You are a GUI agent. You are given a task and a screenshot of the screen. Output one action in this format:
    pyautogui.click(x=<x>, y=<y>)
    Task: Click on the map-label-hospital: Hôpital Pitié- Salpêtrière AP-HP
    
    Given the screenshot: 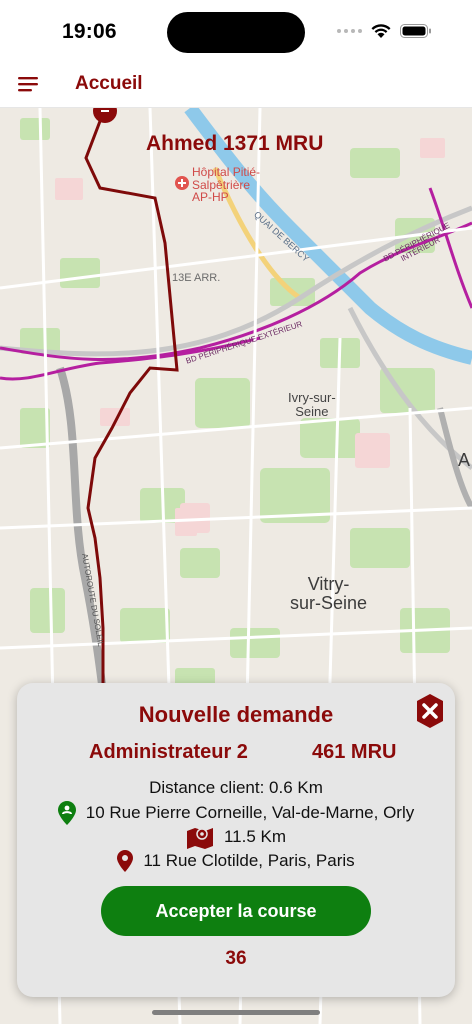 What is the action you would take?
    pyautogui.click(x=226, y=185)
    